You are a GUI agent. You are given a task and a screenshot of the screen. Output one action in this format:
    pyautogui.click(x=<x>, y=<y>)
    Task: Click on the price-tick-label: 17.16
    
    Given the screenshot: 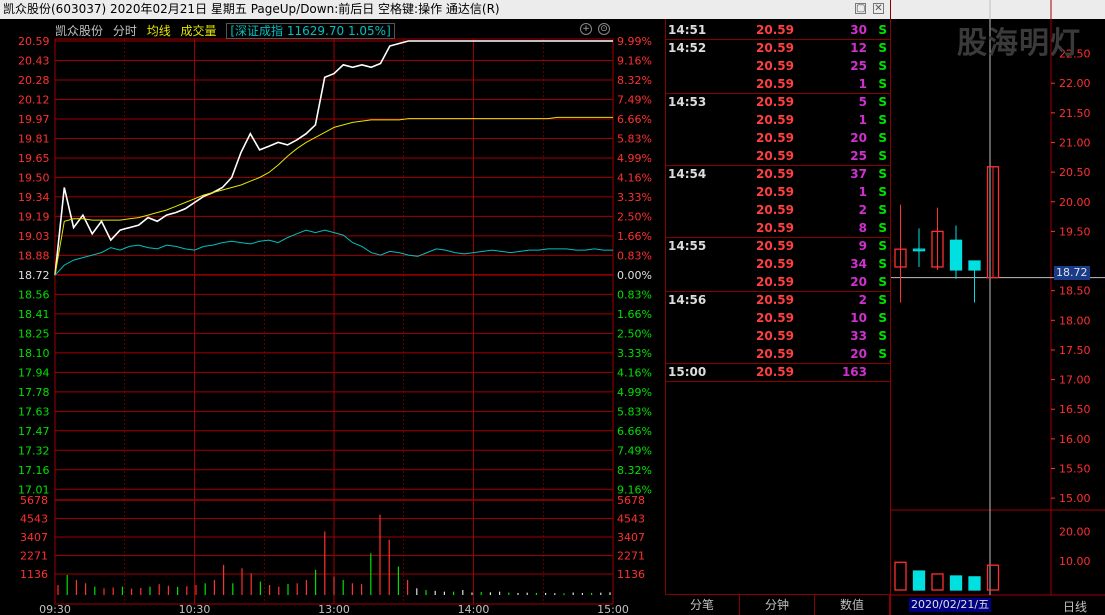 What is the action you would take?
    pyautogui.click(x=34, y=470)
    